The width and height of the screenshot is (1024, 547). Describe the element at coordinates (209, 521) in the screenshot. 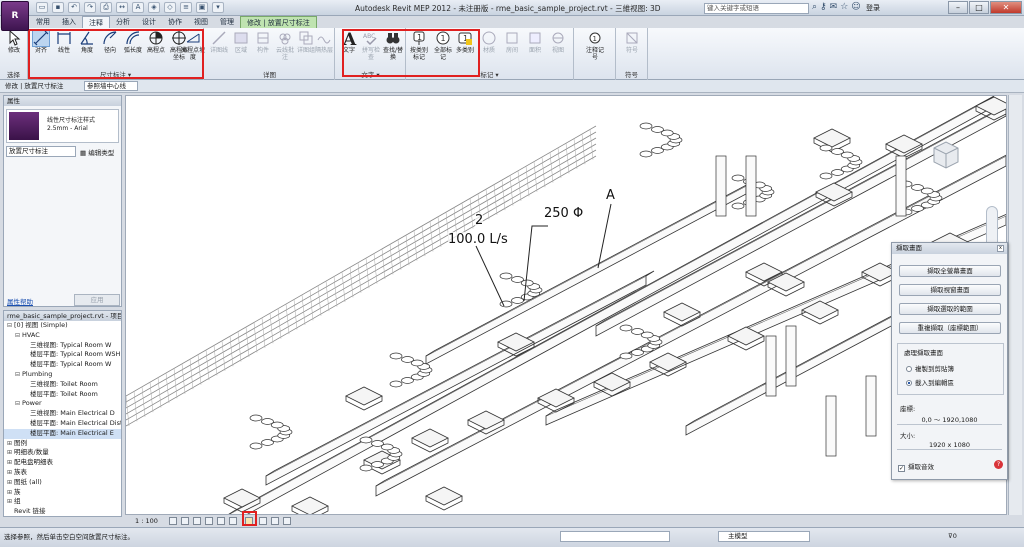

I see `shadows-icon` at that location.